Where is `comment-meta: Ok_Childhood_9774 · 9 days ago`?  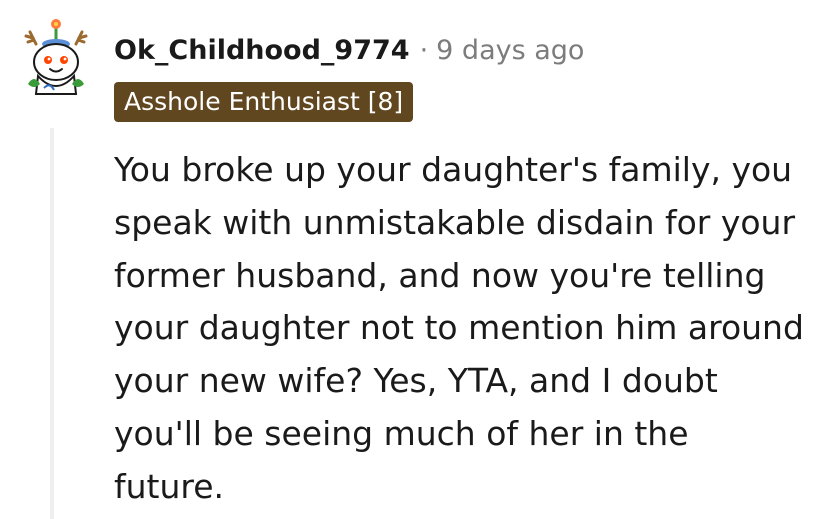 comment-meta: Ok_Childhood_9774 · 9 days ago is located at coordinates (349, 50).